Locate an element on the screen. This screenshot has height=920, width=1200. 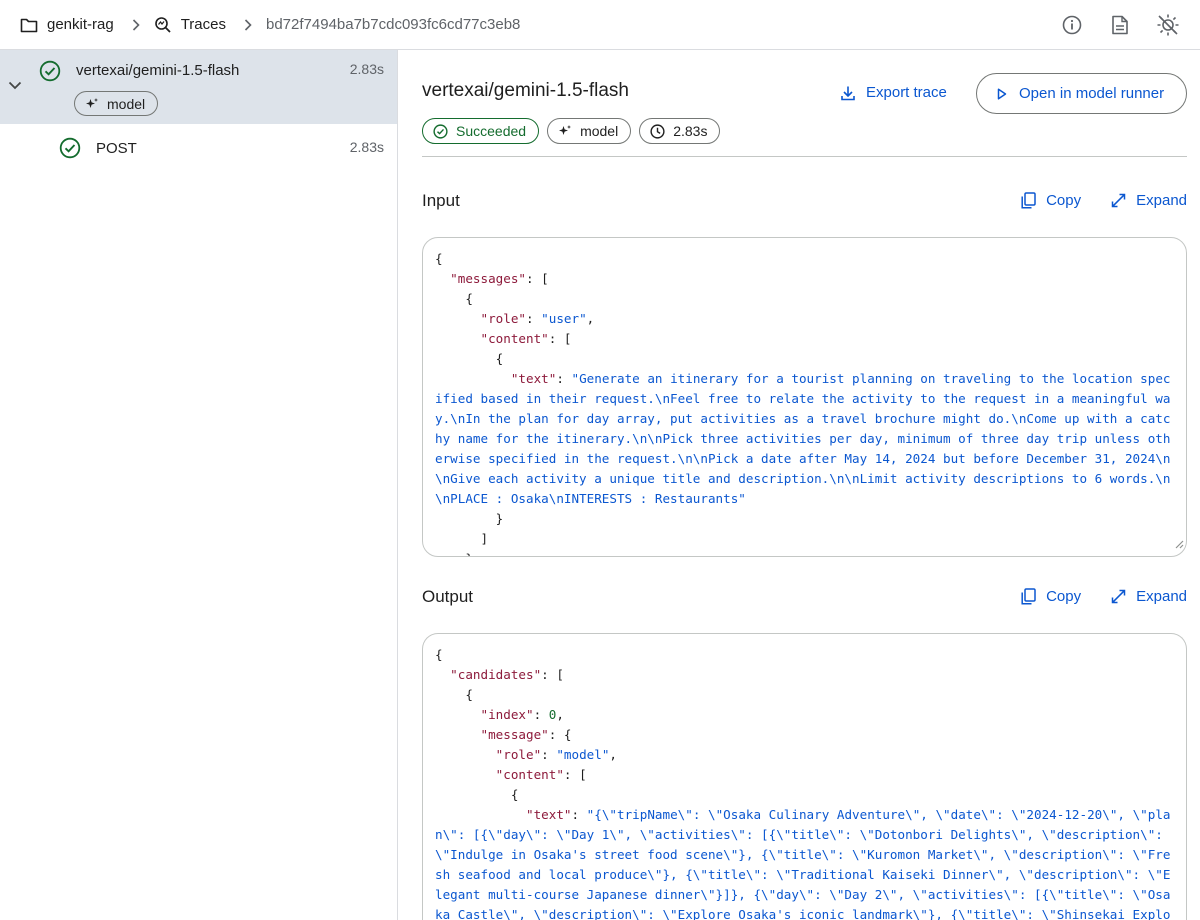
code-token: "role" is located at coordinates (518, 754).